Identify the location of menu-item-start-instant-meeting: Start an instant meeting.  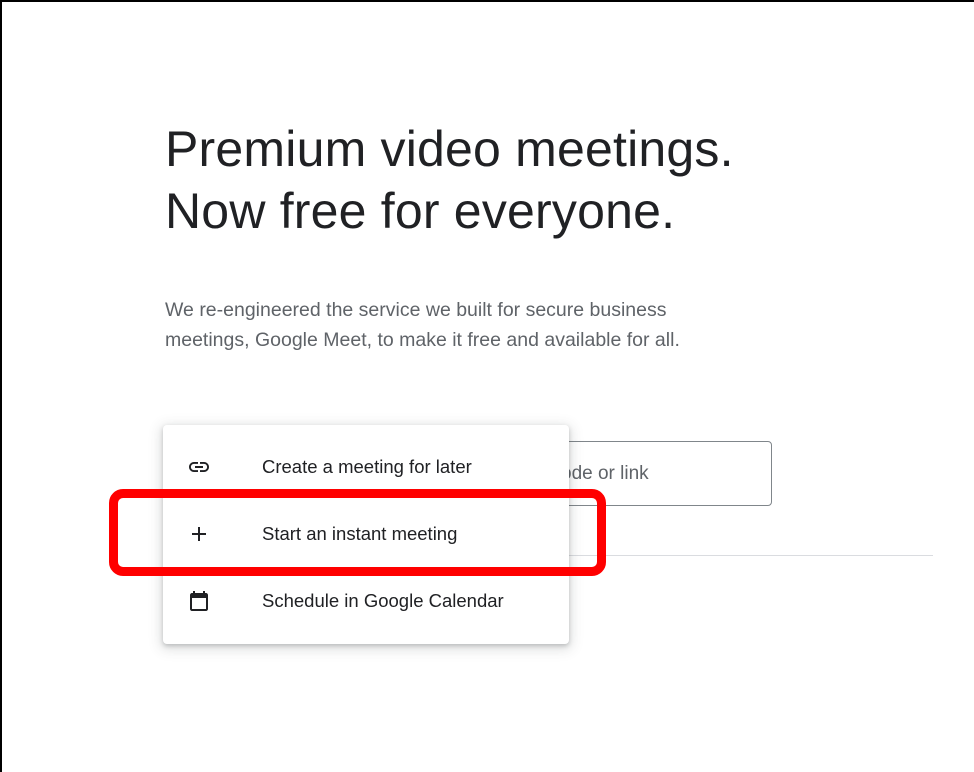
(366, 534).